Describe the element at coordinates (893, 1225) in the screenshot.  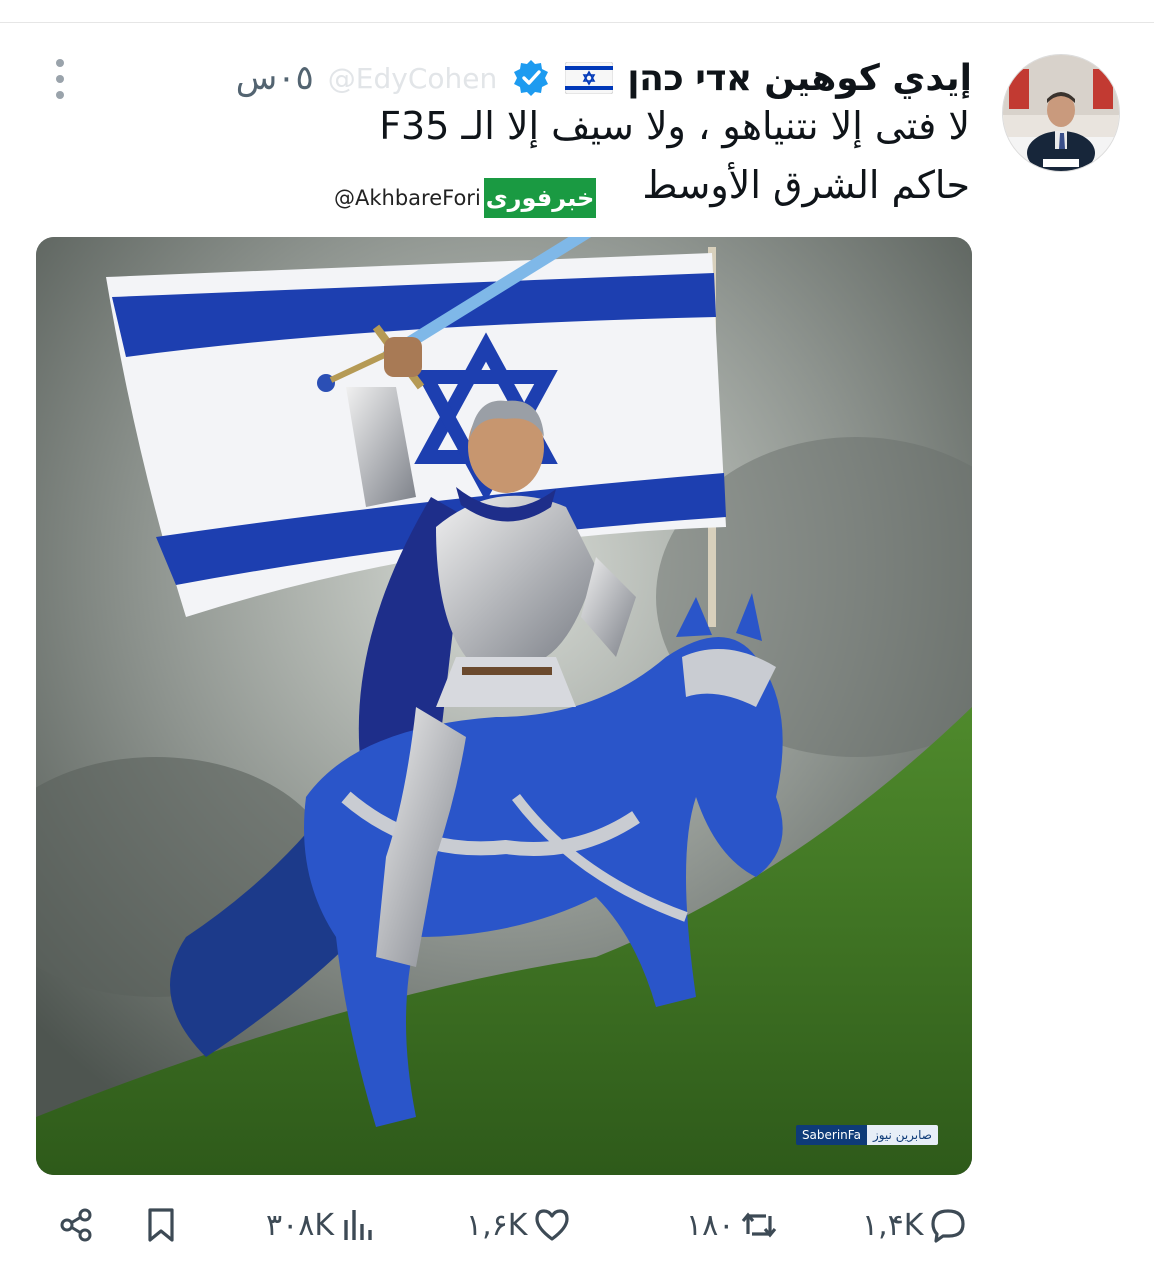
I see `replies-count: ١,۴K` at that location.